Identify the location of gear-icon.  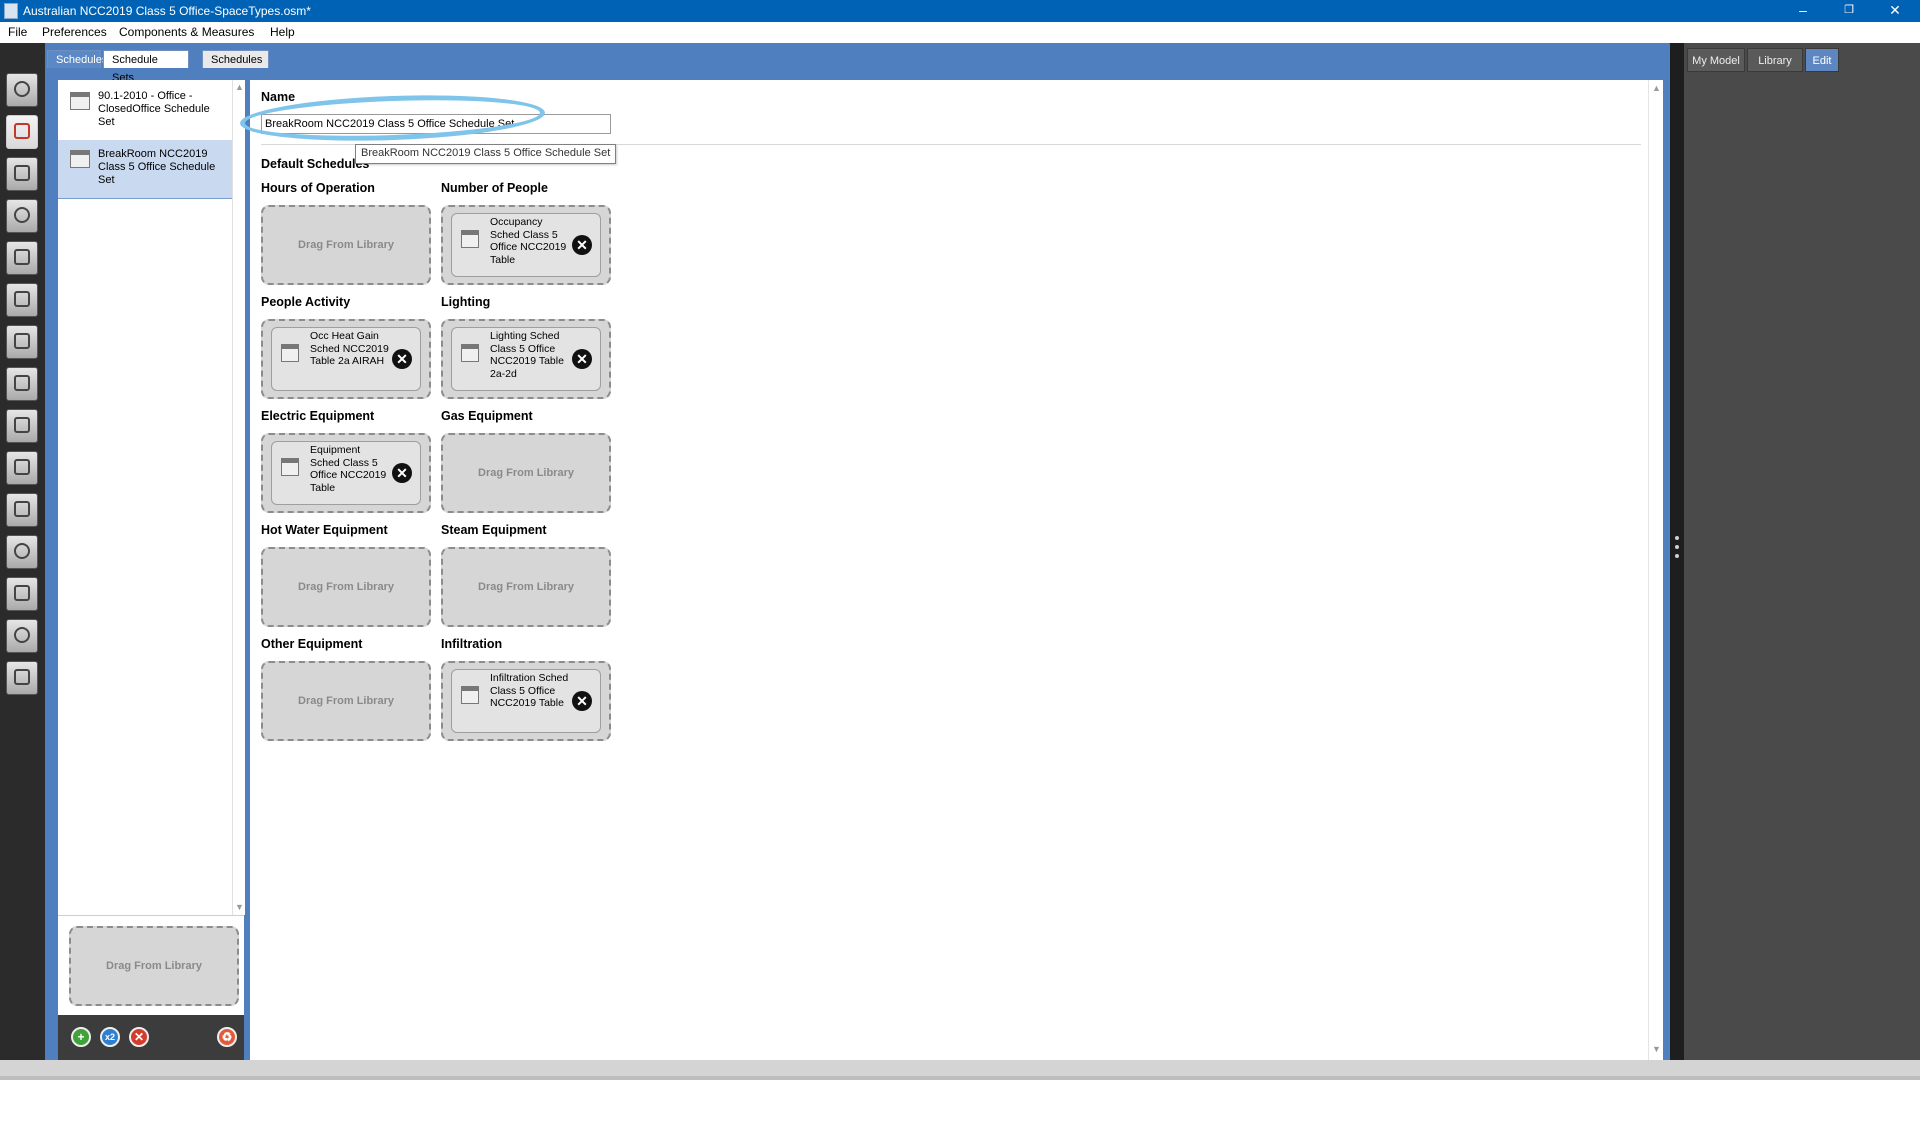
(22, 551).